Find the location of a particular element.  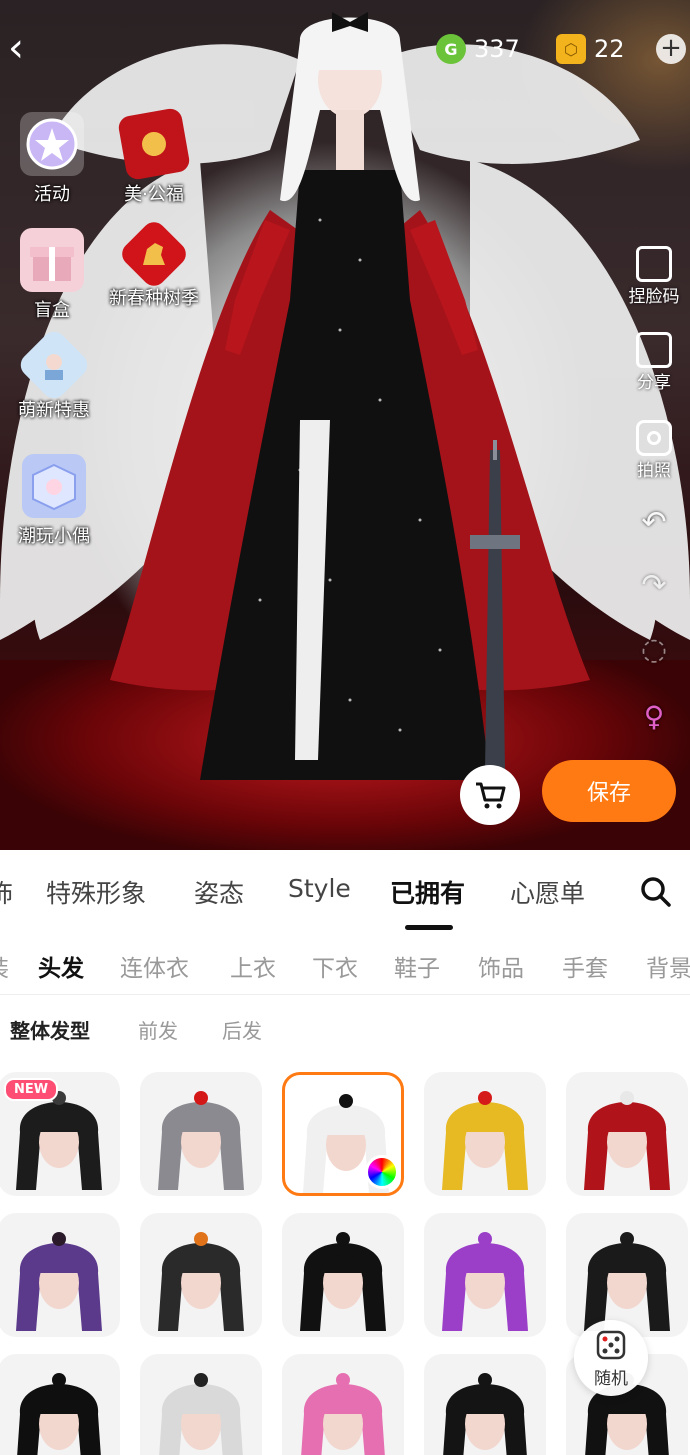

reset-view-icon: ◌ is located at coordinates (654, 649).